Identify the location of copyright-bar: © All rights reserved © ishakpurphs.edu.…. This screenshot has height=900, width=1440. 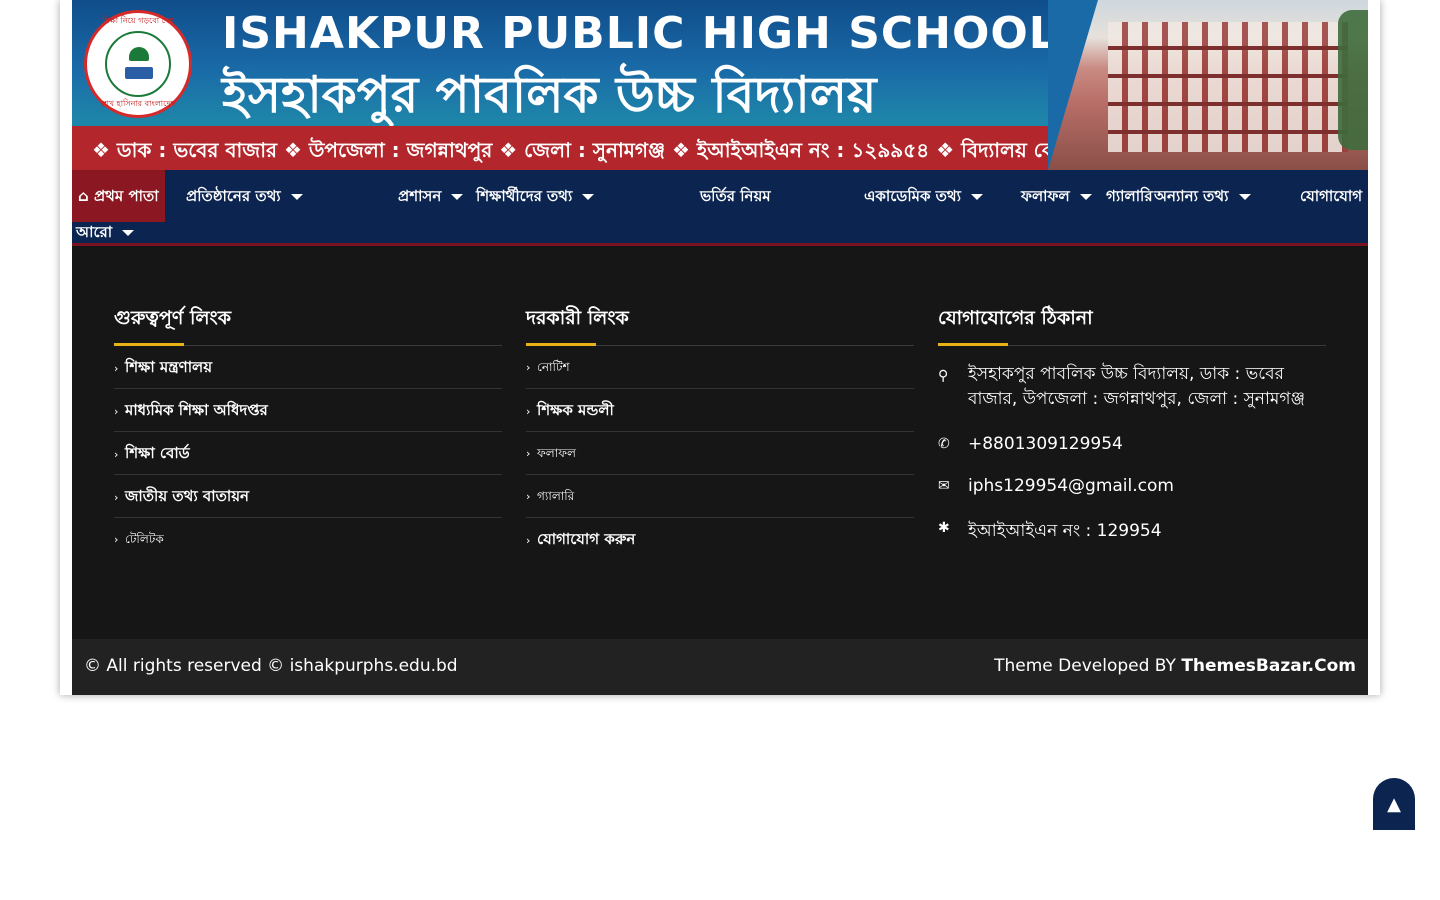
(720, 667).